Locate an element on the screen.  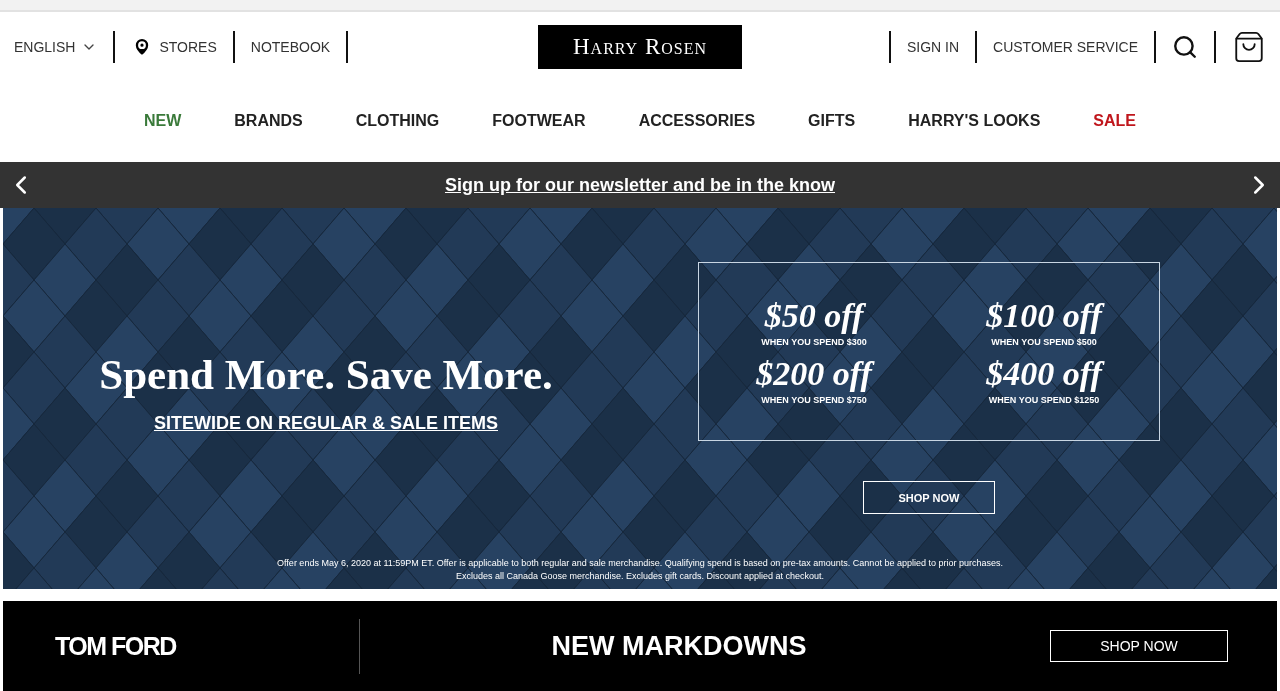
nav-link: CLOTHING is located at coordinates (397, 121).